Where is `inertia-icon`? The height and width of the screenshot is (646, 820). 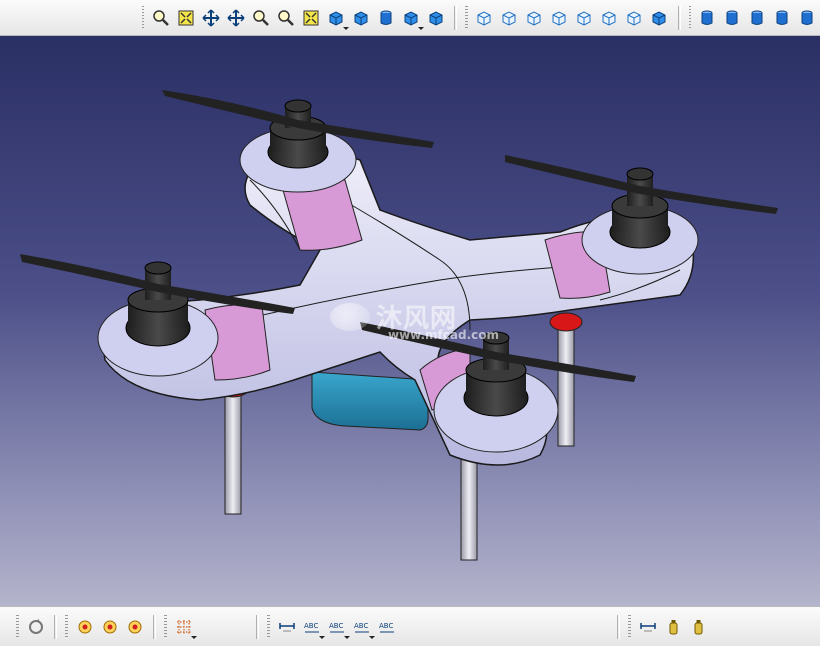
inertia-icon is located at coordinates (698, 627).